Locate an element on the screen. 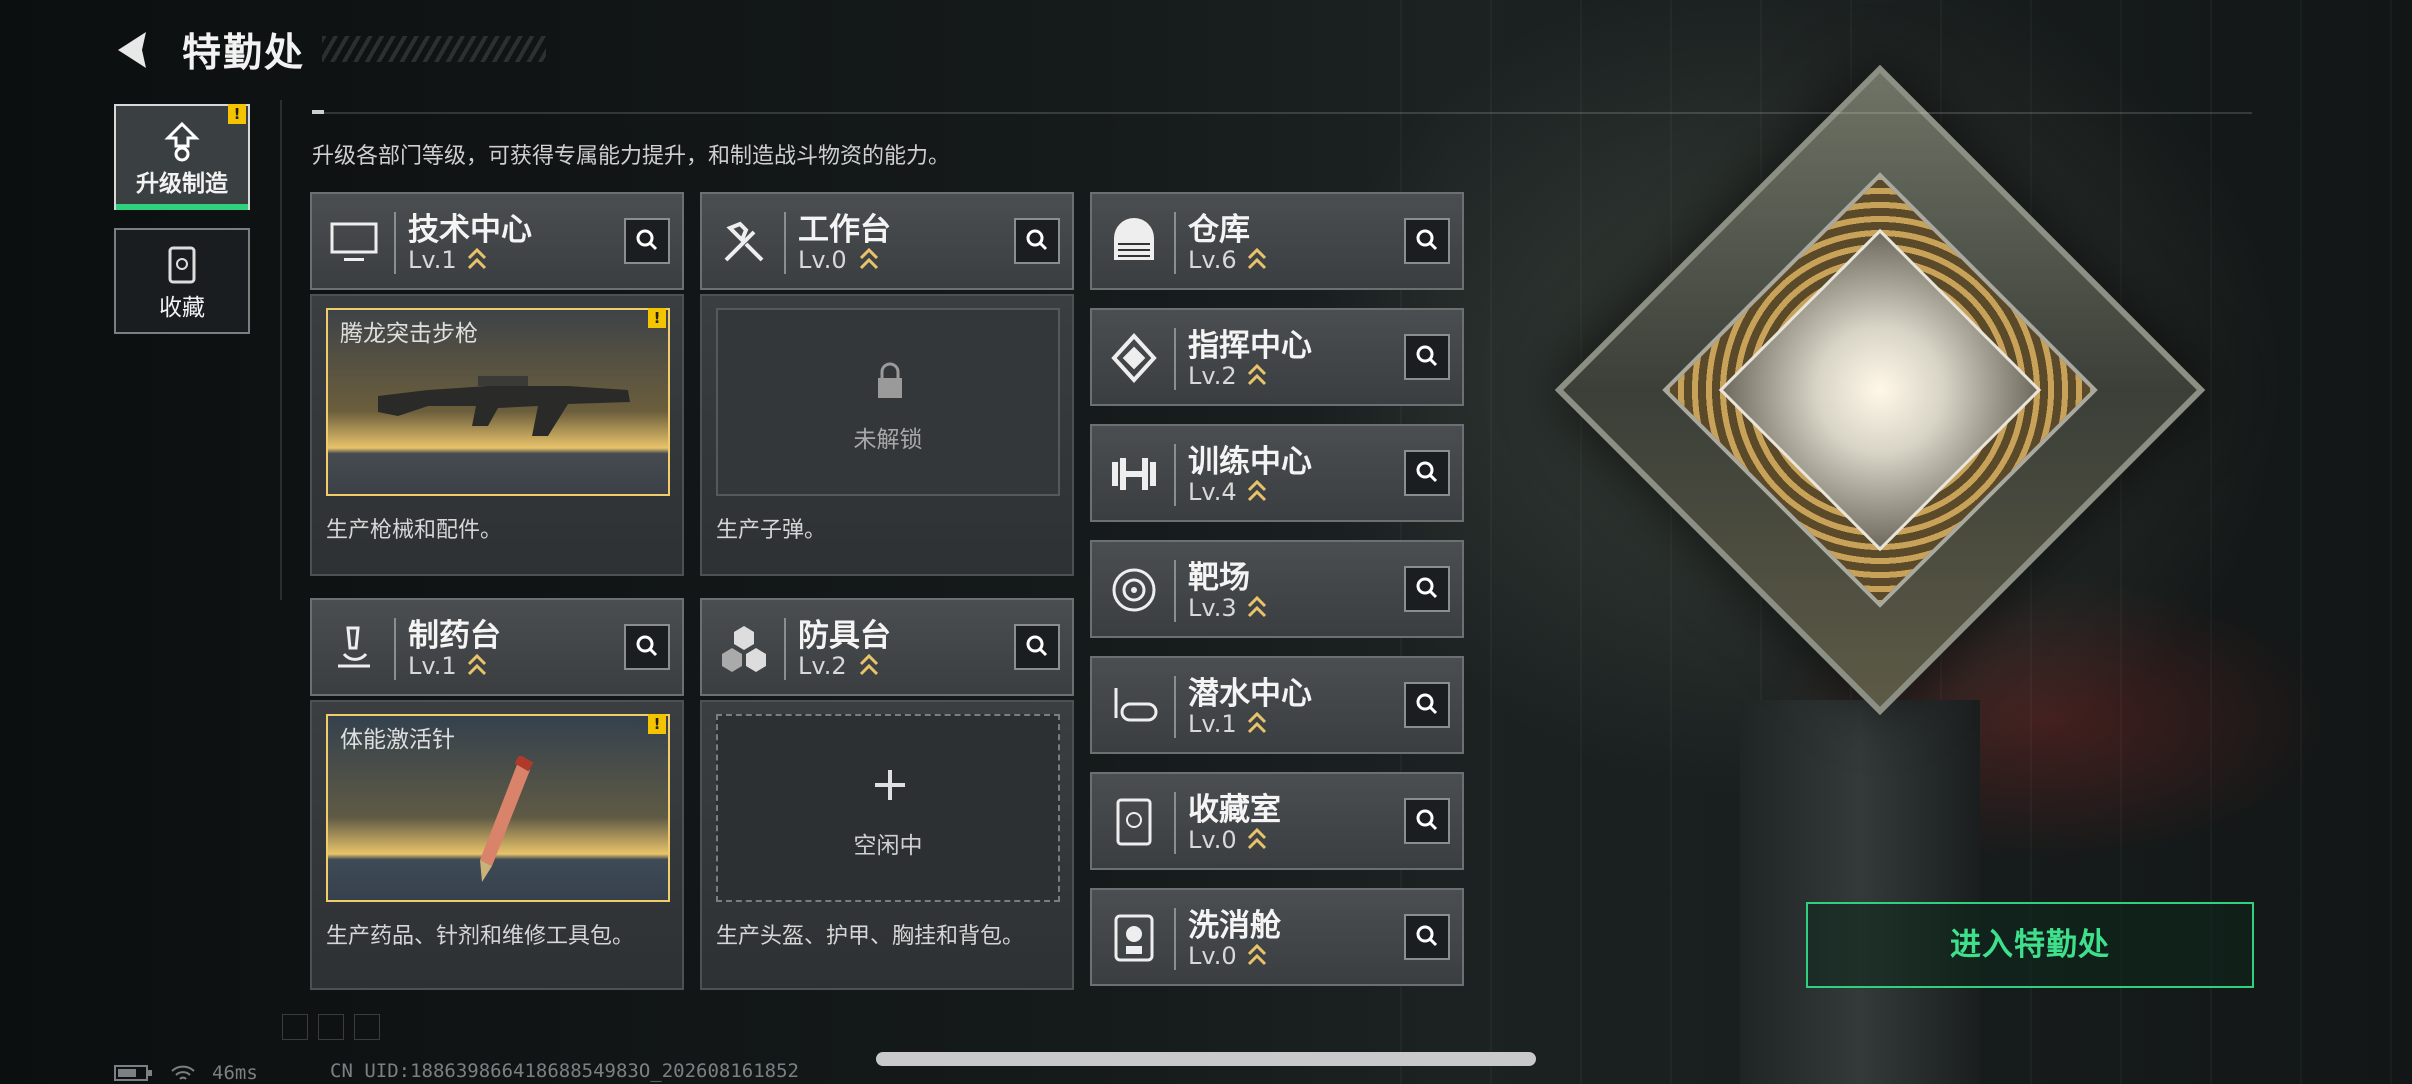 The height and width of the screenshot is (1084, 2412). warning-badge: ! is located at coordinates (657, 318).